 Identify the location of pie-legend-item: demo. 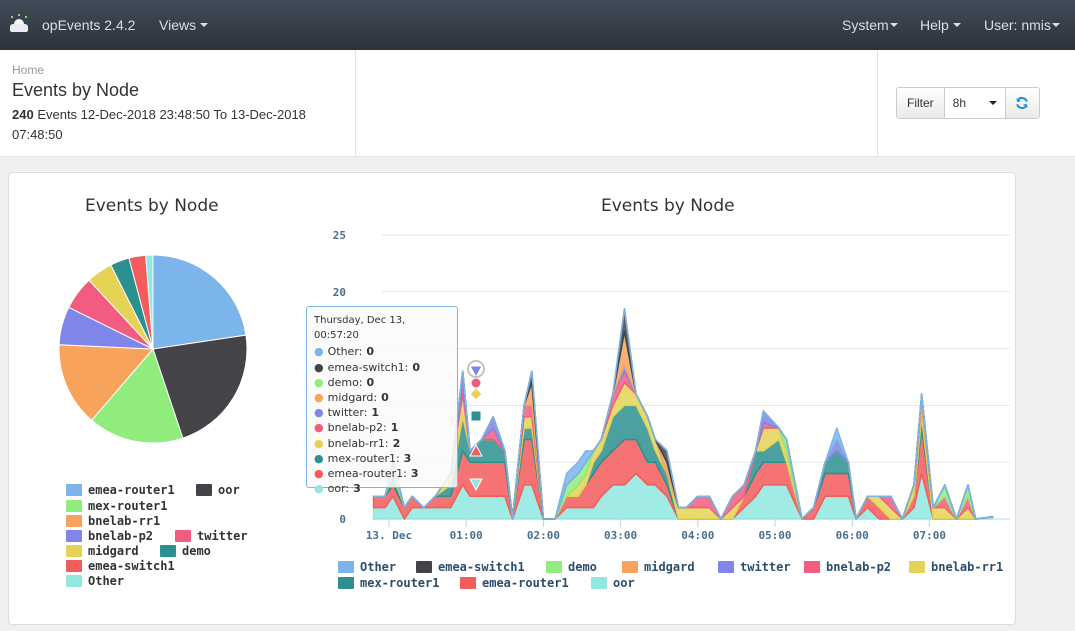
(185, 551).